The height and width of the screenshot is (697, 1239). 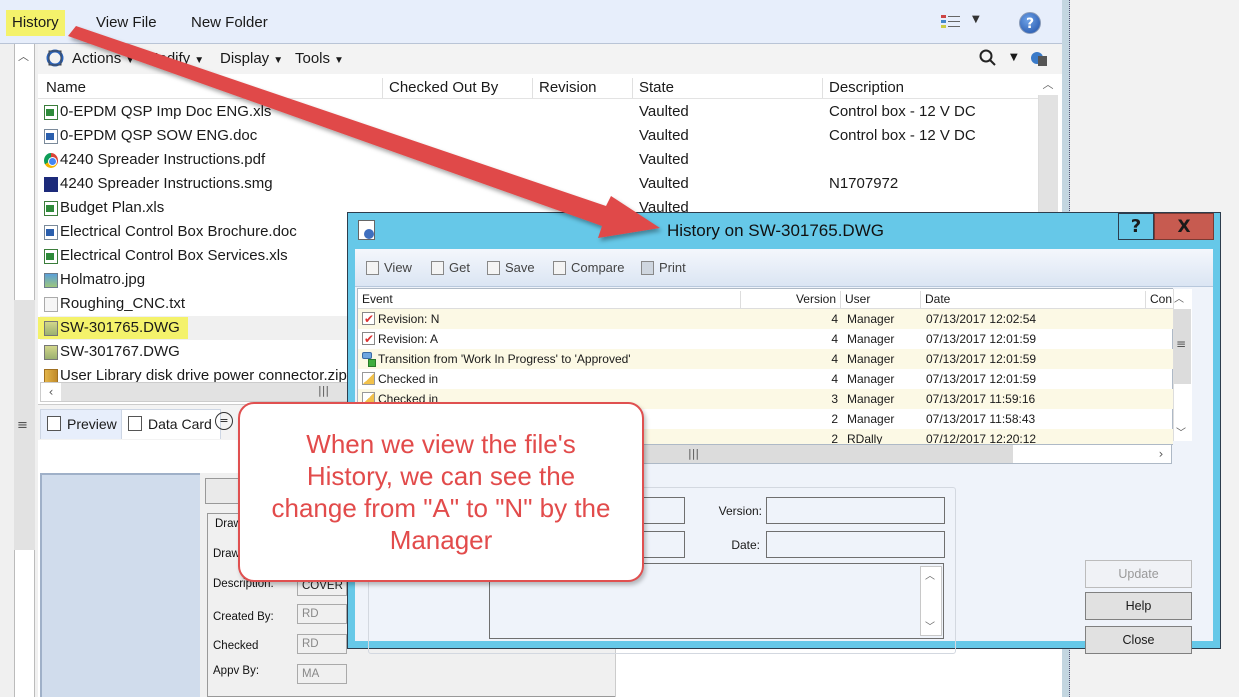 I want to click on data-card-icon, so click(x=135, y=423).